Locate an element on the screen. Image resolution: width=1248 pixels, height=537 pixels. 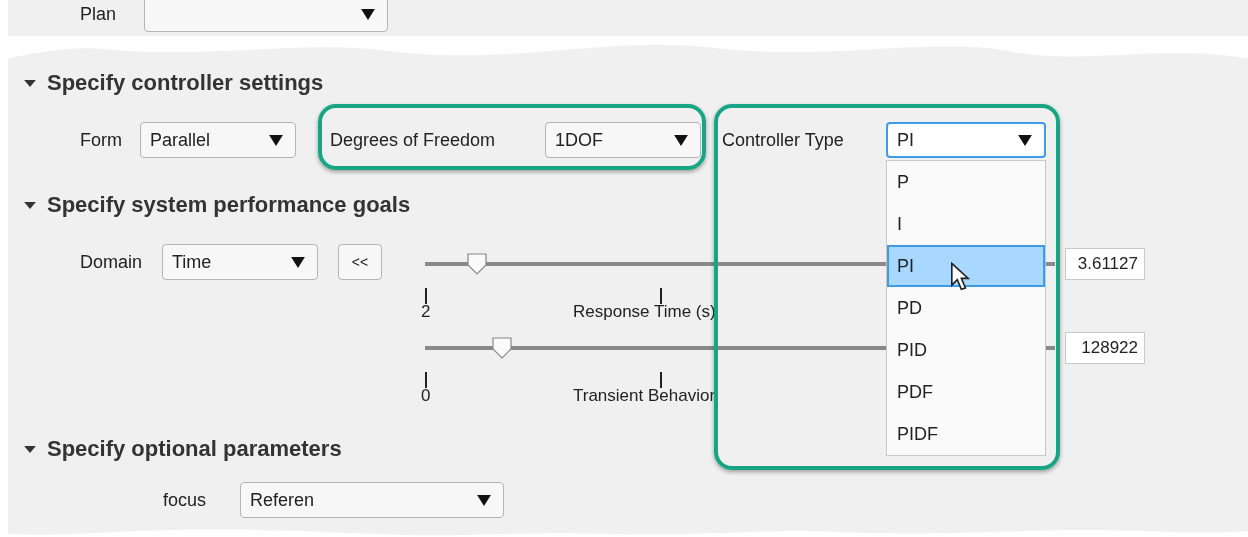
collapse-button: << is located at coordinates (360, 262).